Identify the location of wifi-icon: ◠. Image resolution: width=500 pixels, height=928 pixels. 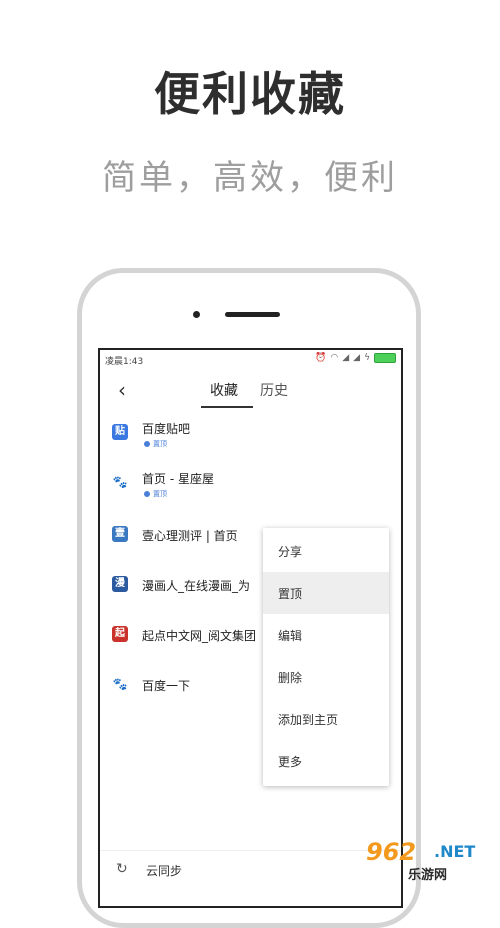
(334, 358).